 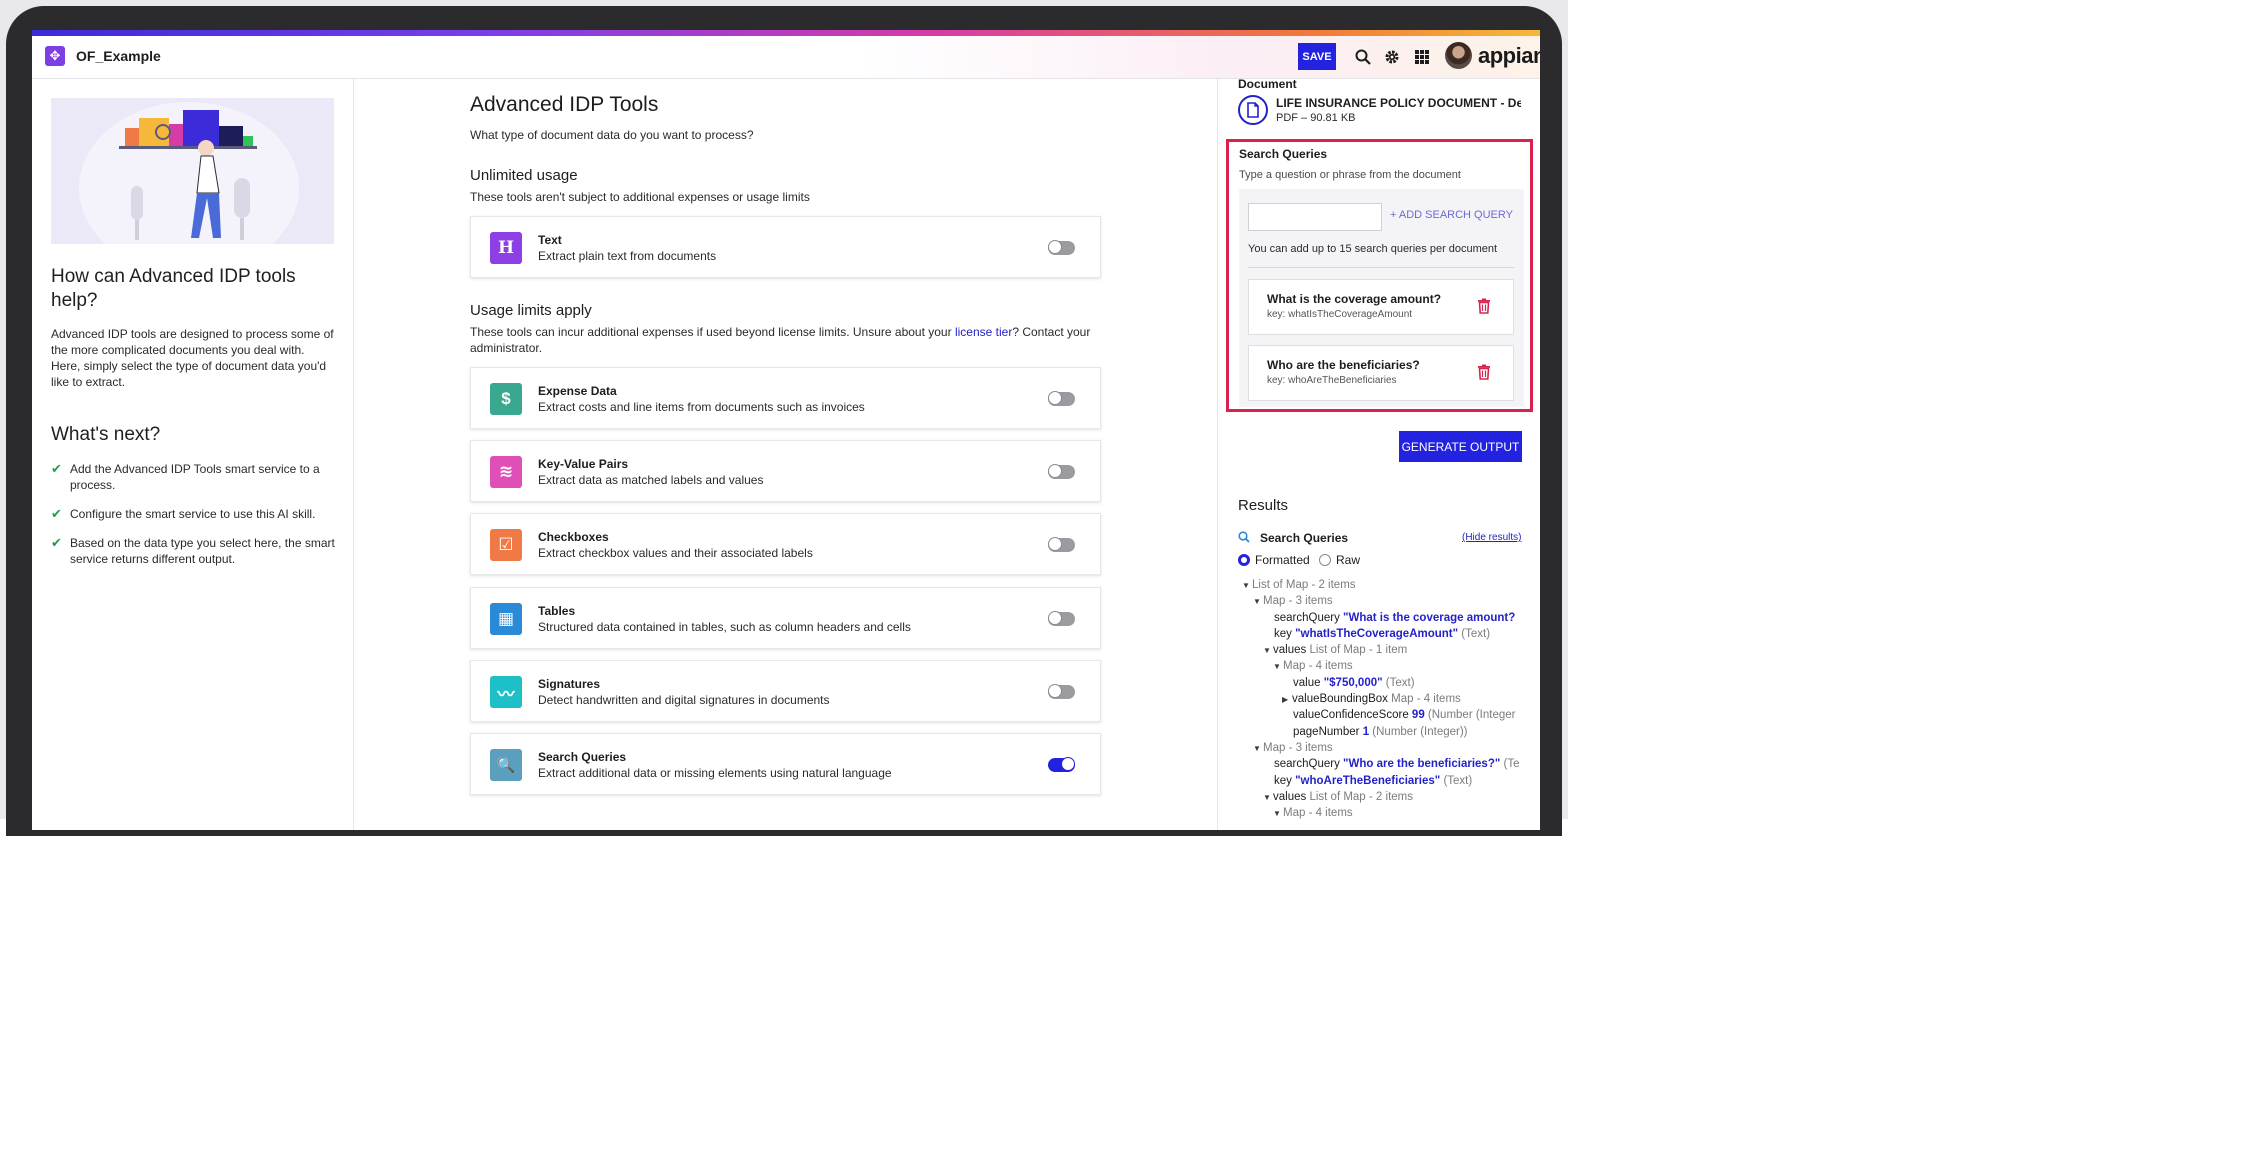 I want to click on tool-name: Tables, so click(x=557, y=611).